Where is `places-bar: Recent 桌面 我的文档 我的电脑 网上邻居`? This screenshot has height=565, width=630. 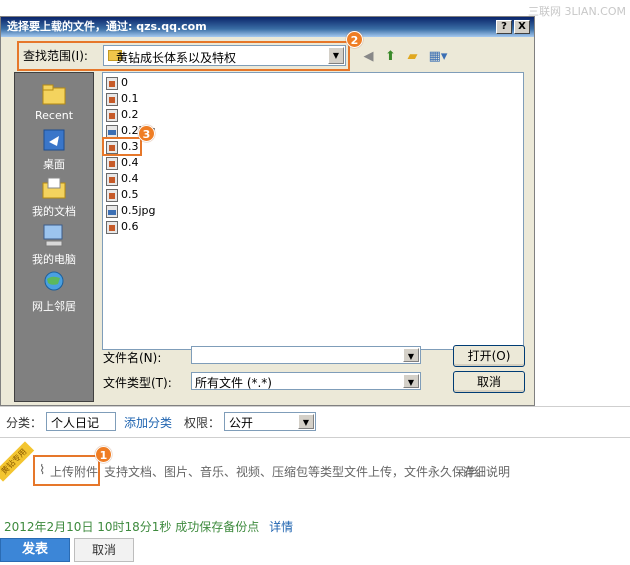 places-bar: Recent 桌面 我的文档 我的电脑 网上邻居 is located at coordinates (54, 237).